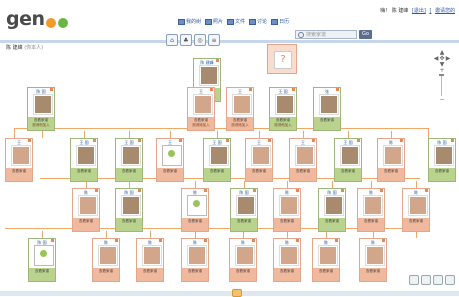  Describe the element at coordinates (41, 125) in the screenshot. I see `invite-link: 邀请他加入` at that location.